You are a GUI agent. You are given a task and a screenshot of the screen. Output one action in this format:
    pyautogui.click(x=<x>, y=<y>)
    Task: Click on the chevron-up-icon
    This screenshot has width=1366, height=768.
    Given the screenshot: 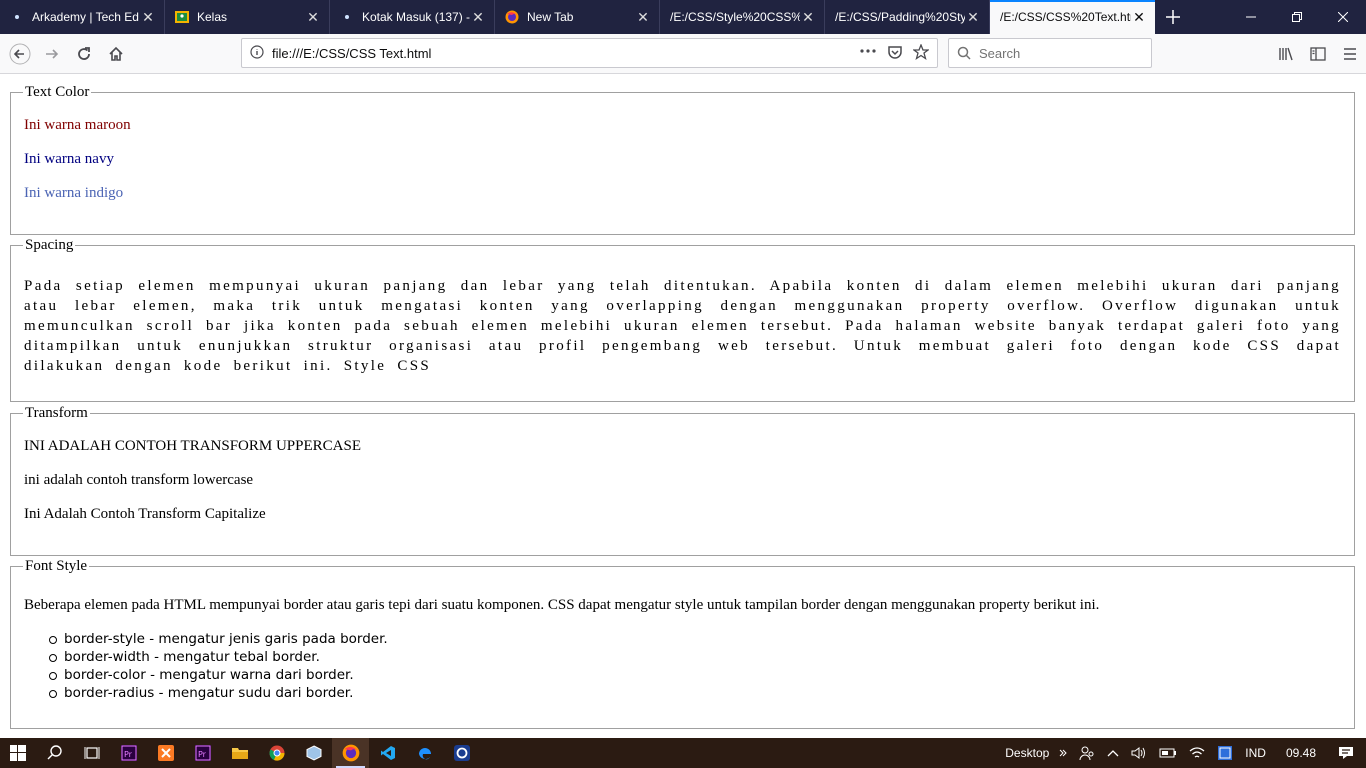 What is the action you would take?
    pyautogui.click(x=1113, y=753)
    